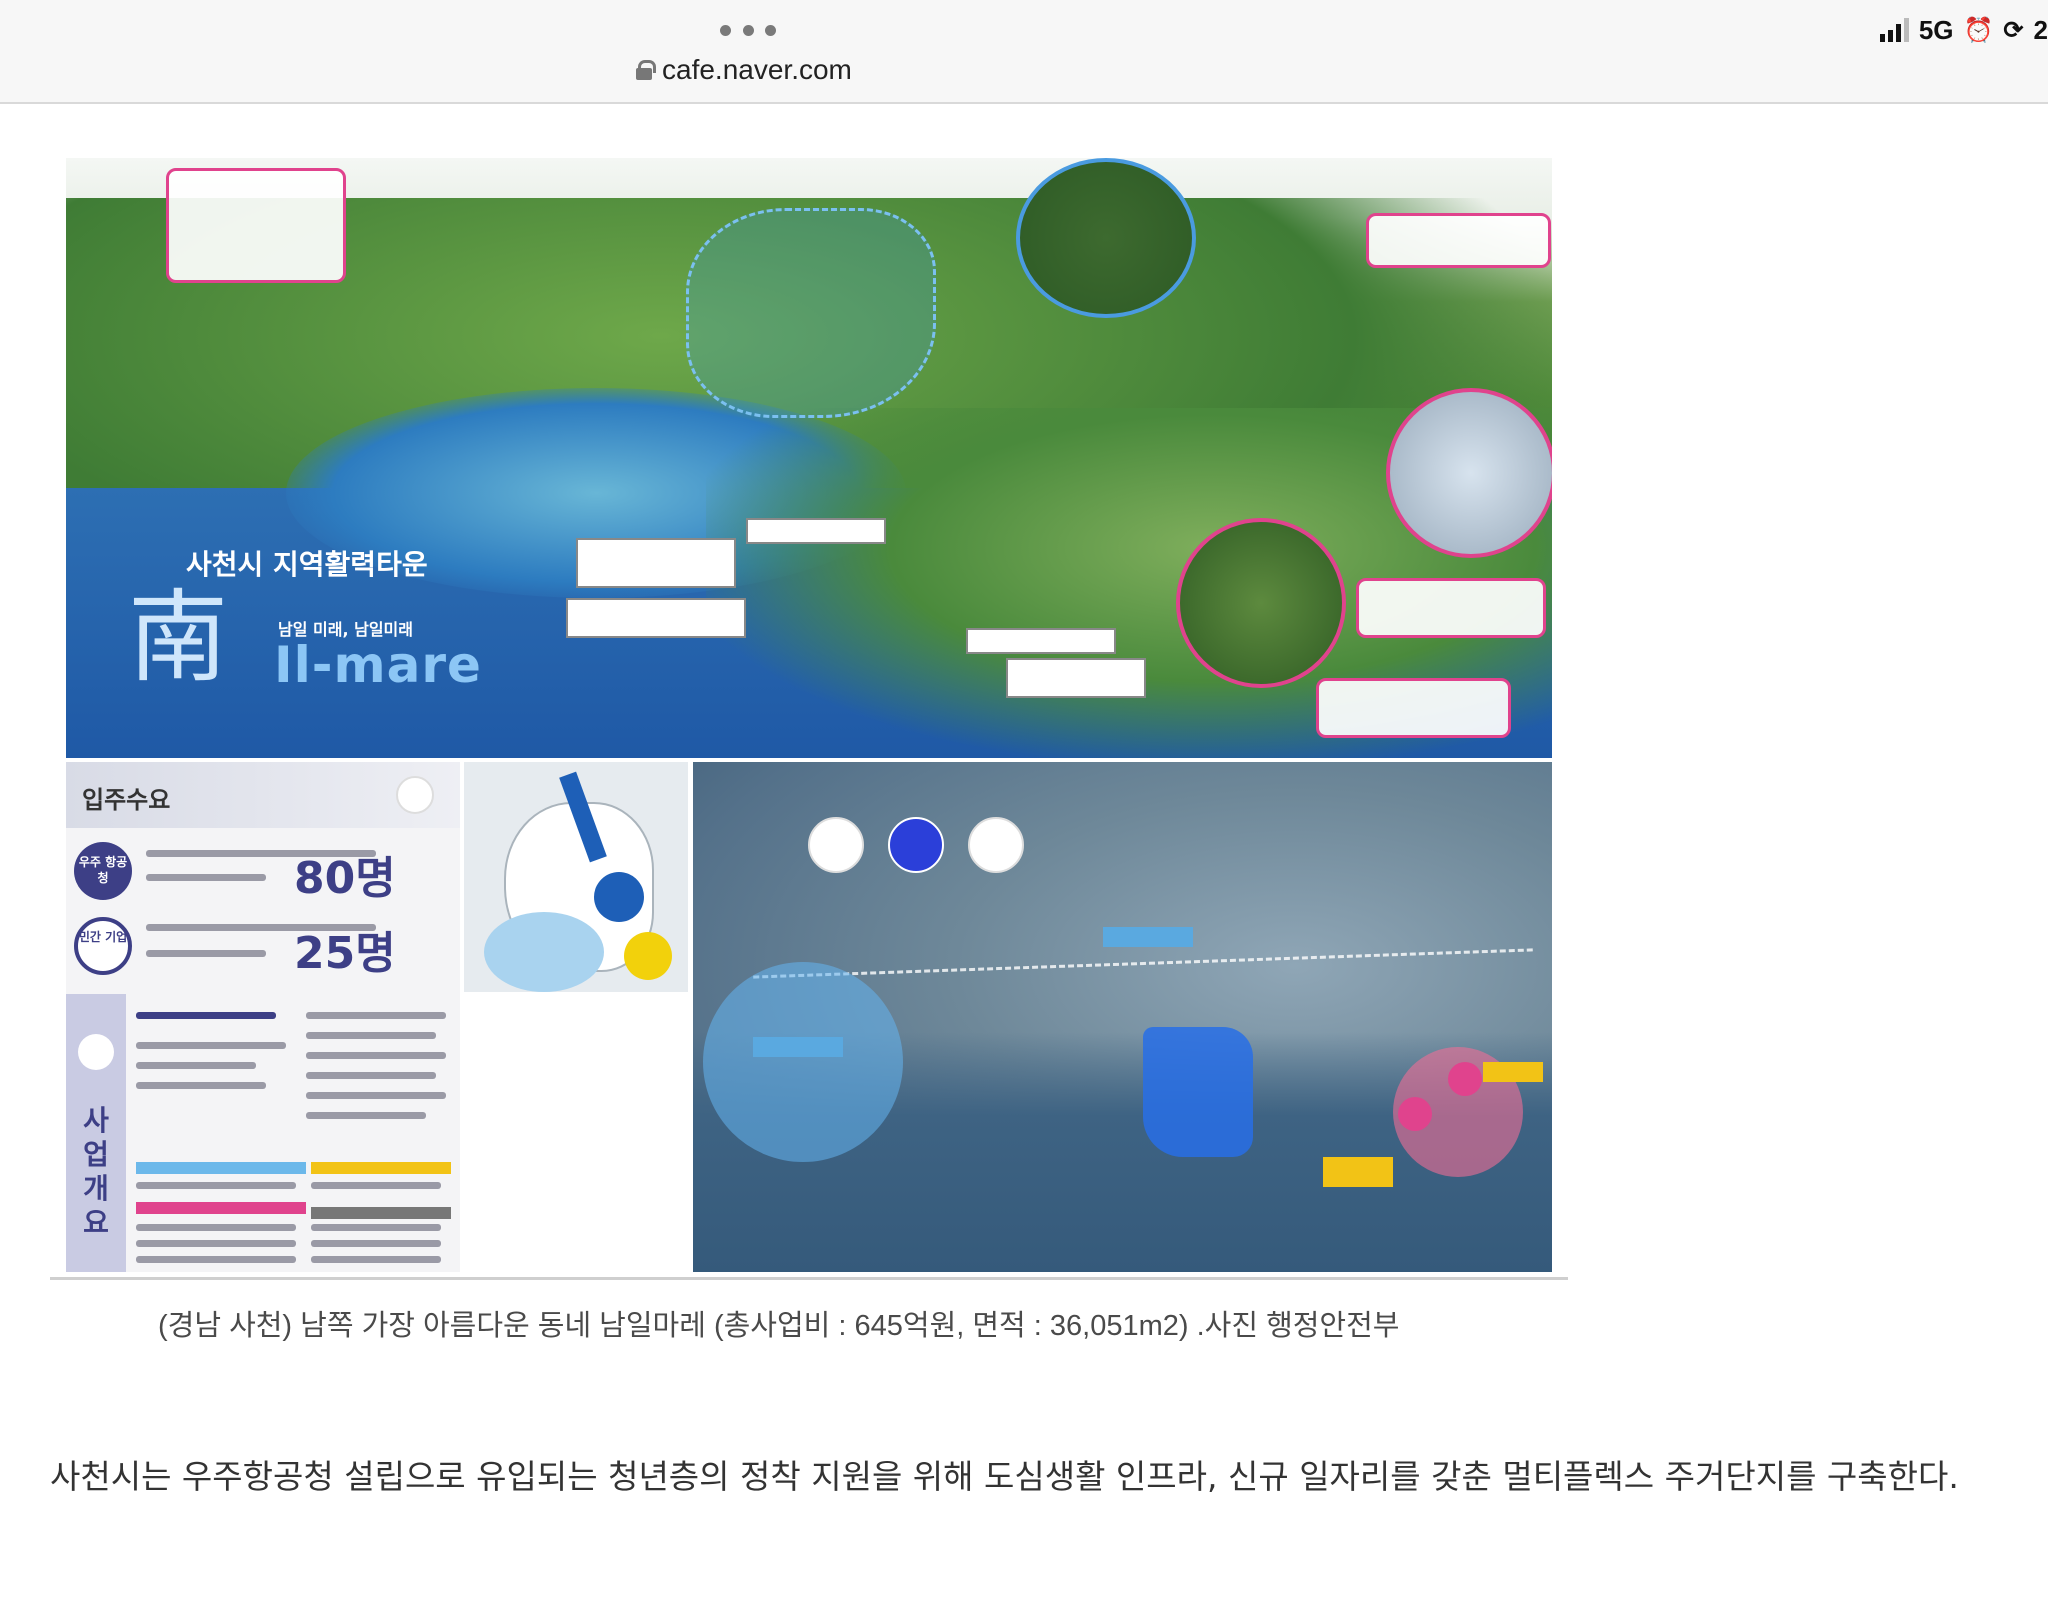 This screenshot has width=2048, height=1616. I want to click on status-bar: 5G ⏰ ⟳ 2, so click(1963, 30).